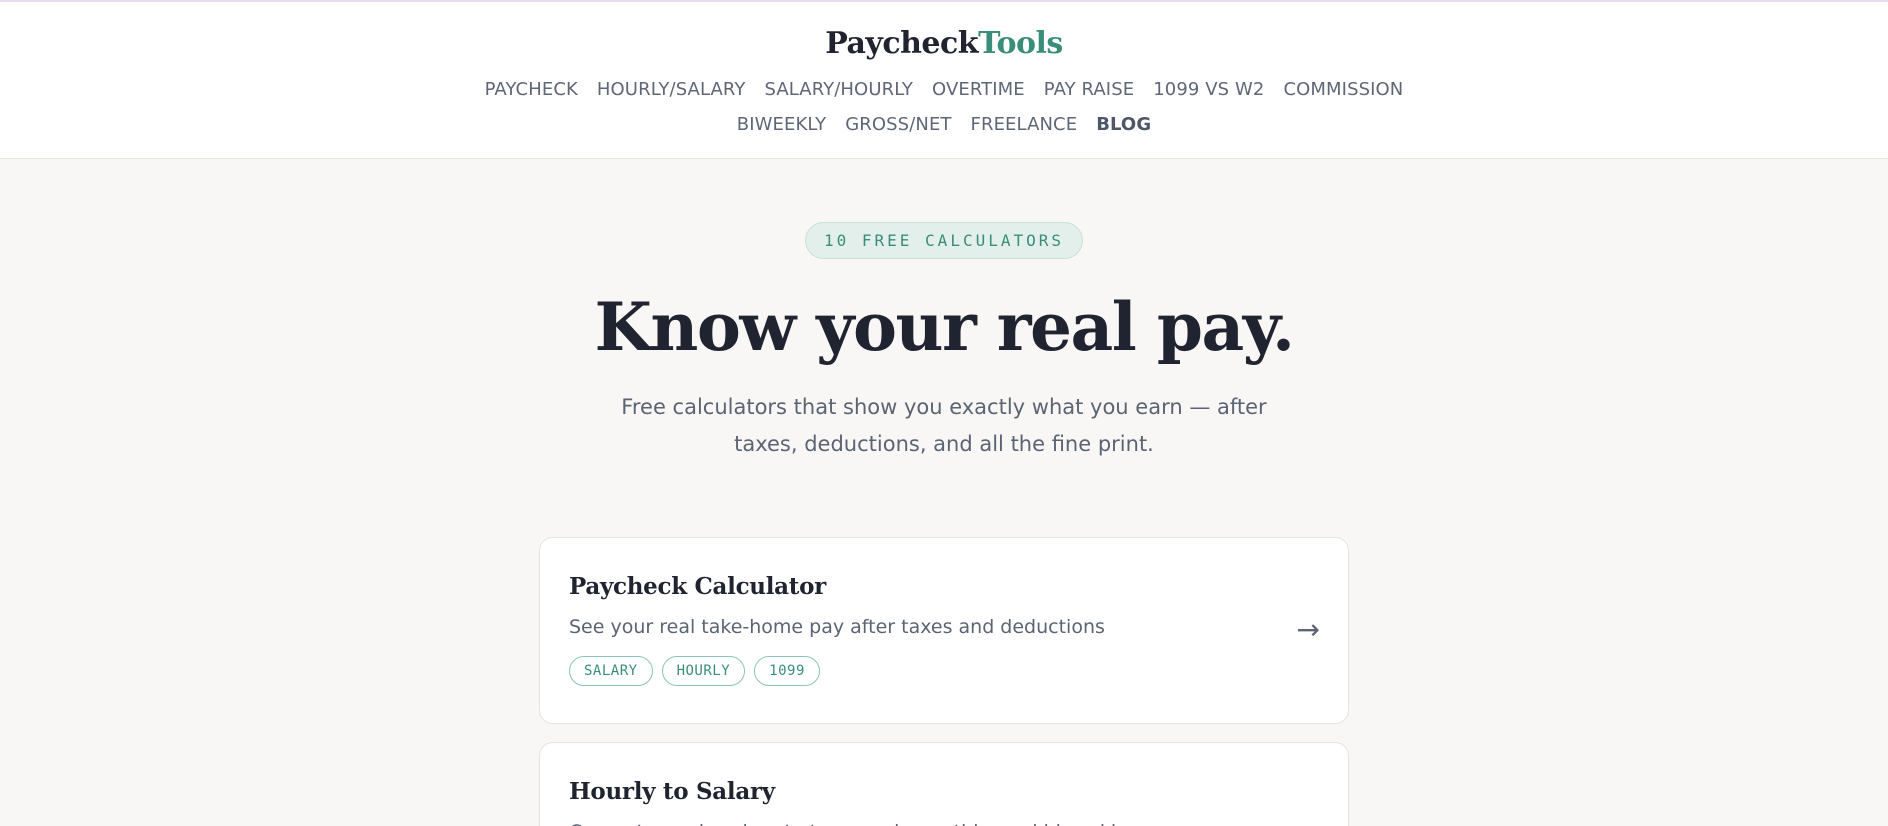 This screenshot has height=826, width=1888. What do you see at coordinates (1020, 43) in the screenshot?
I see `logo-part-tools: Tools` at bounding box center [1020, 43].